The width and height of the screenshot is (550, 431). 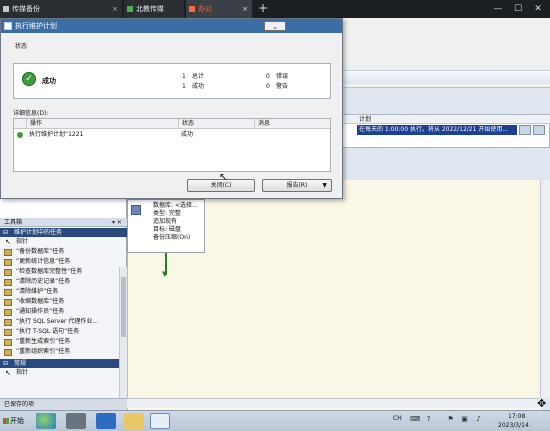 I want to click on table-row: 执行维护计划“1221 成功, so click(x=172, y=135).